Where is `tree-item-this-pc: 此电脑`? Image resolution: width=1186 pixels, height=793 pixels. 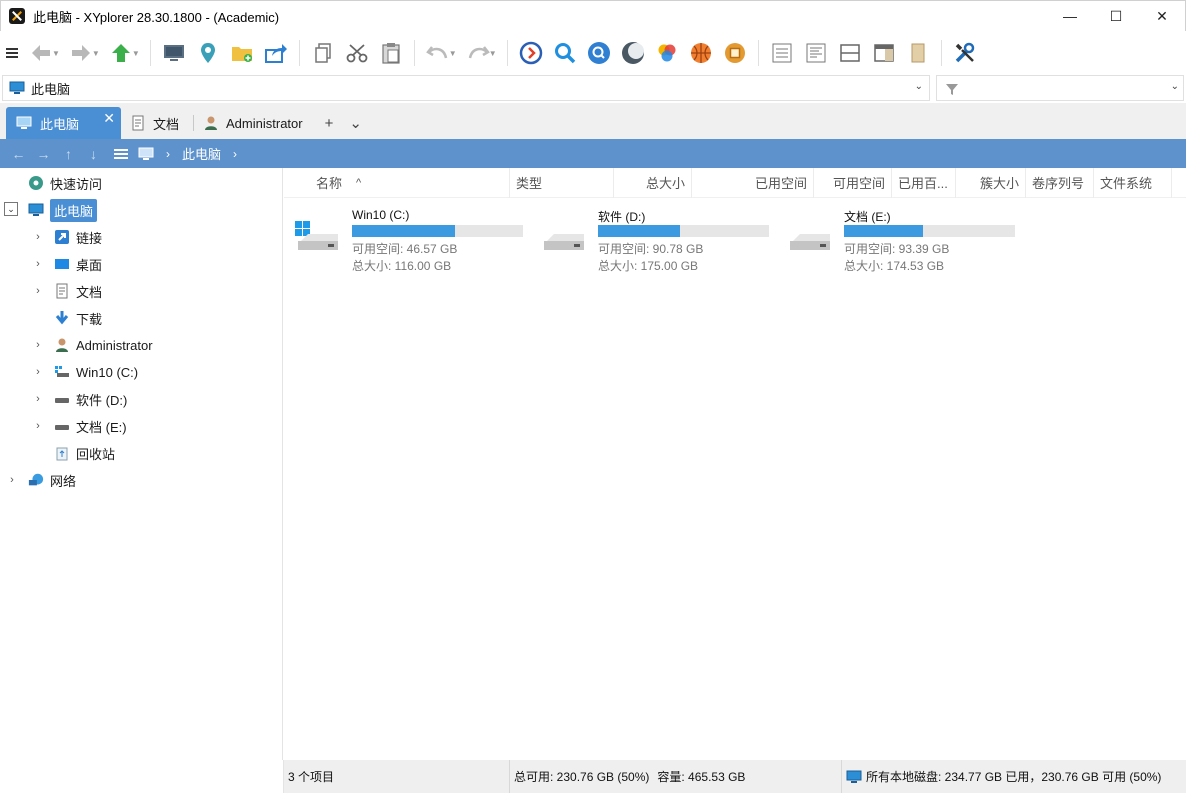
tree-item-this-pc: 此电脑 is located at coordinates (63, 210).